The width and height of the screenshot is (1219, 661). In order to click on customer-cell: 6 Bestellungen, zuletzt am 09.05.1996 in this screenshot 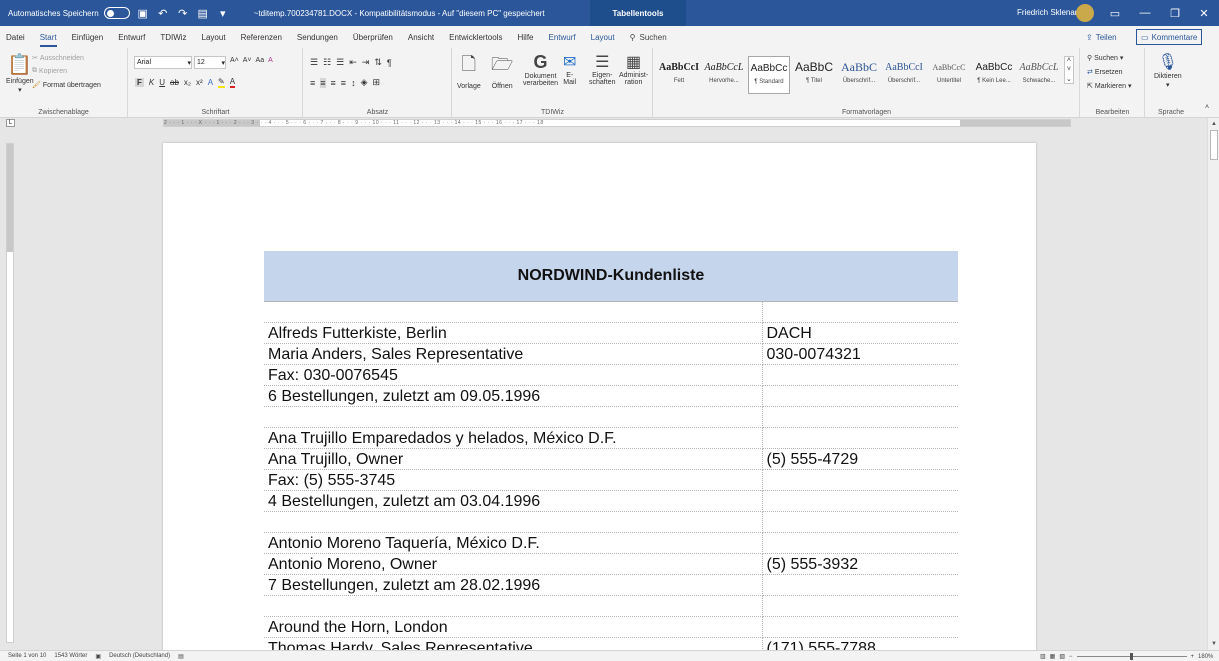, I will do `click(513, 396)`.